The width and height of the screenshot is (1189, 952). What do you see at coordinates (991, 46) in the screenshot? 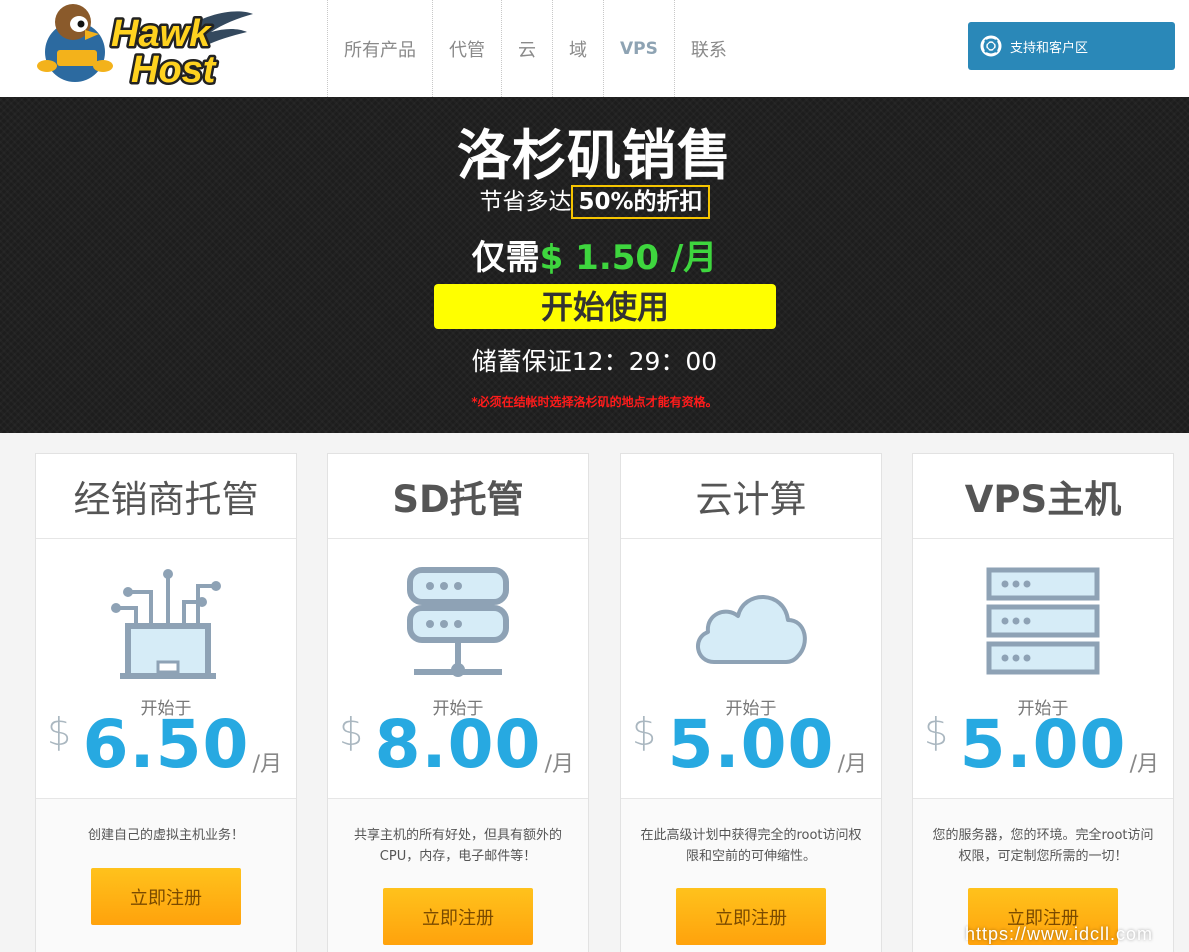
I see `lifebuoy-icon` at bounding box center [991, 46].